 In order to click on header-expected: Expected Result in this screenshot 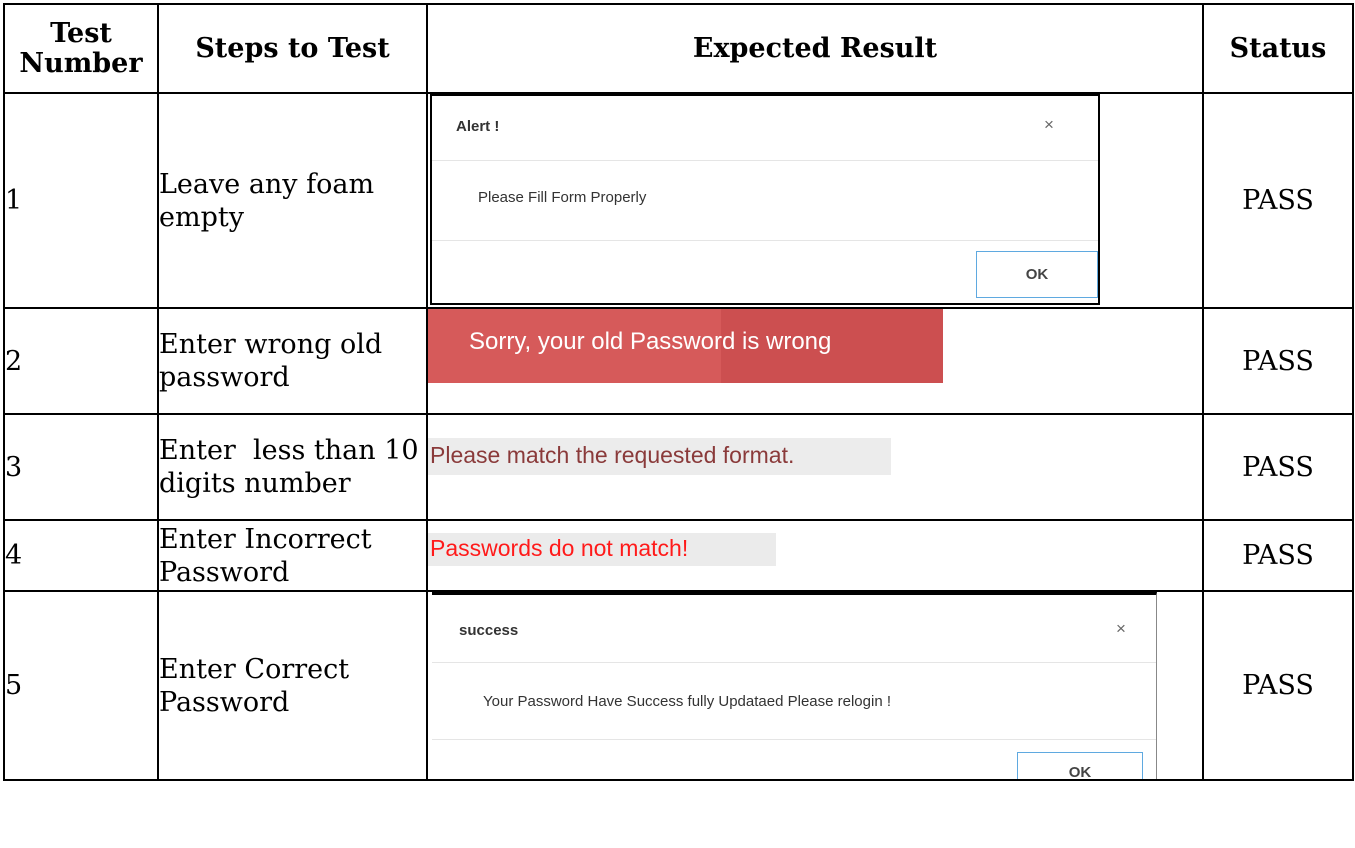, I will do `click(815, 48)`.